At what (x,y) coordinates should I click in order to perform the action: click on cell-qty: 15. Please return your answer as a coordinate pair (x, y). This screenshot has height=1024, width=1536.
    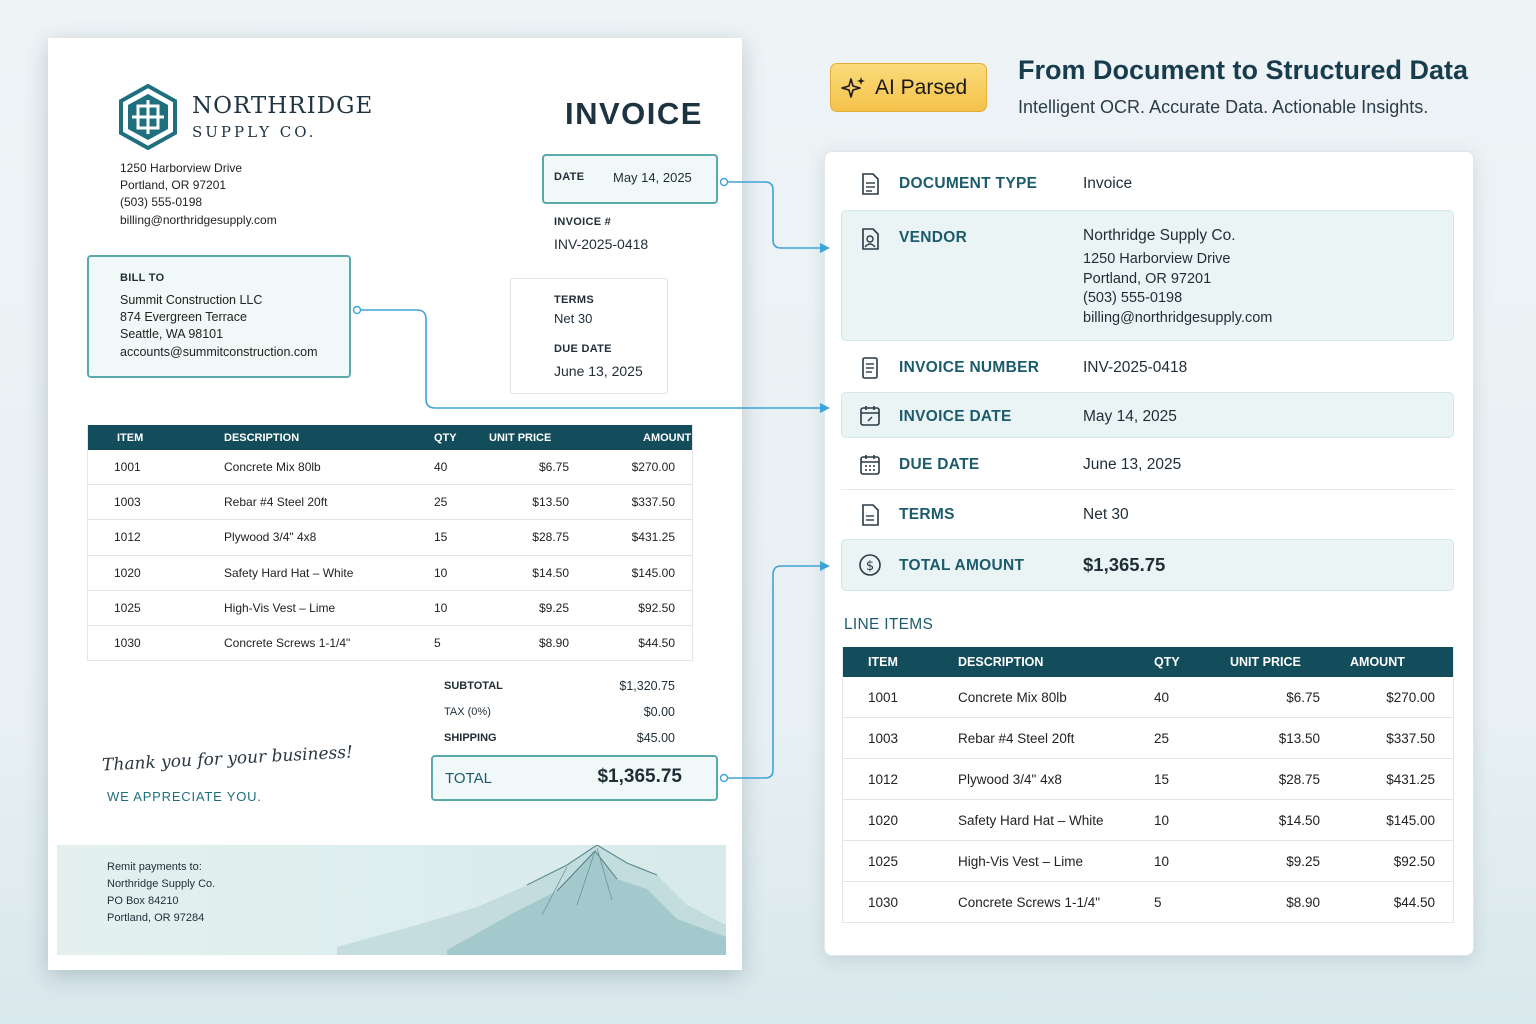
    Looking at the image, I should click on (1192, 779).